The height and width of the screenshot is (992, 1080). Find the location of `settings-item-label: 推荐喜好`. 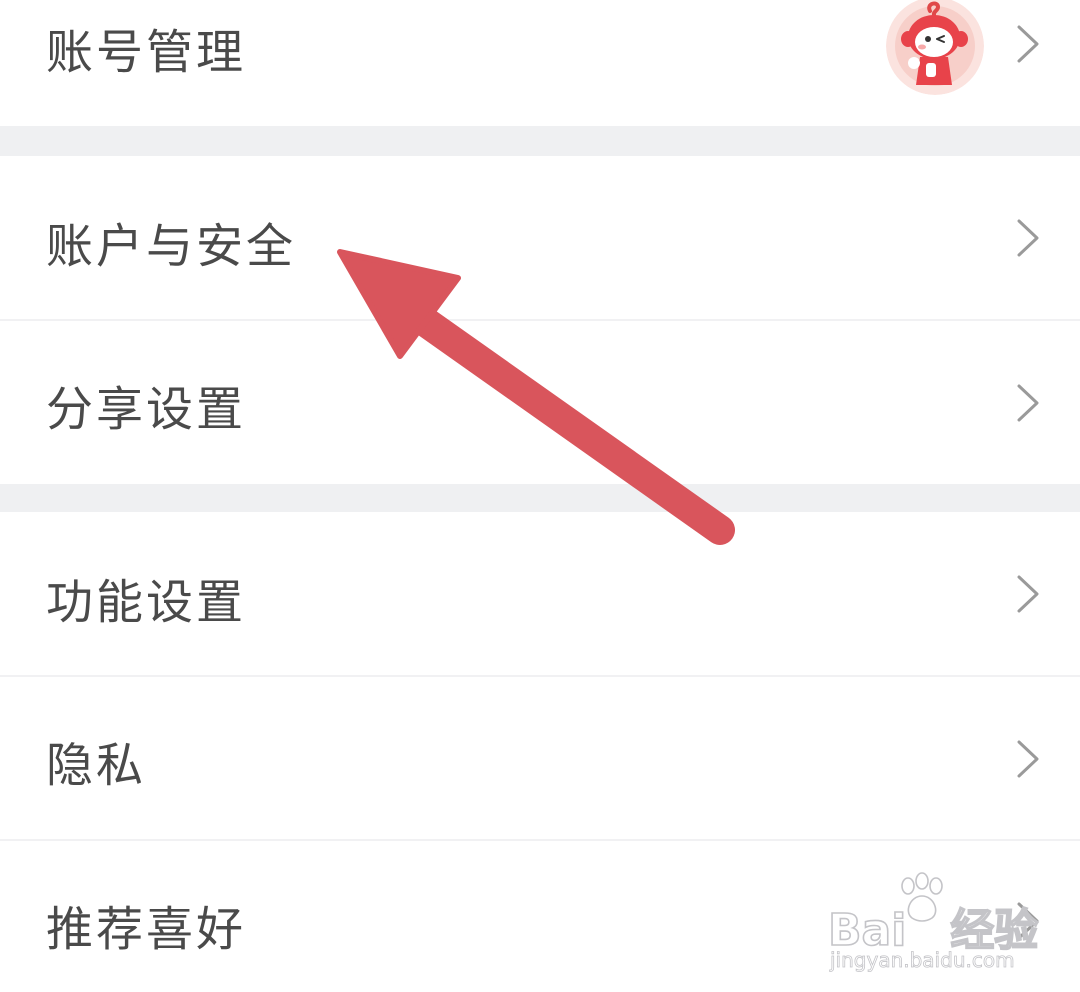

settings-item-label: 推荐喜好 is located at coordinates (146, 930).